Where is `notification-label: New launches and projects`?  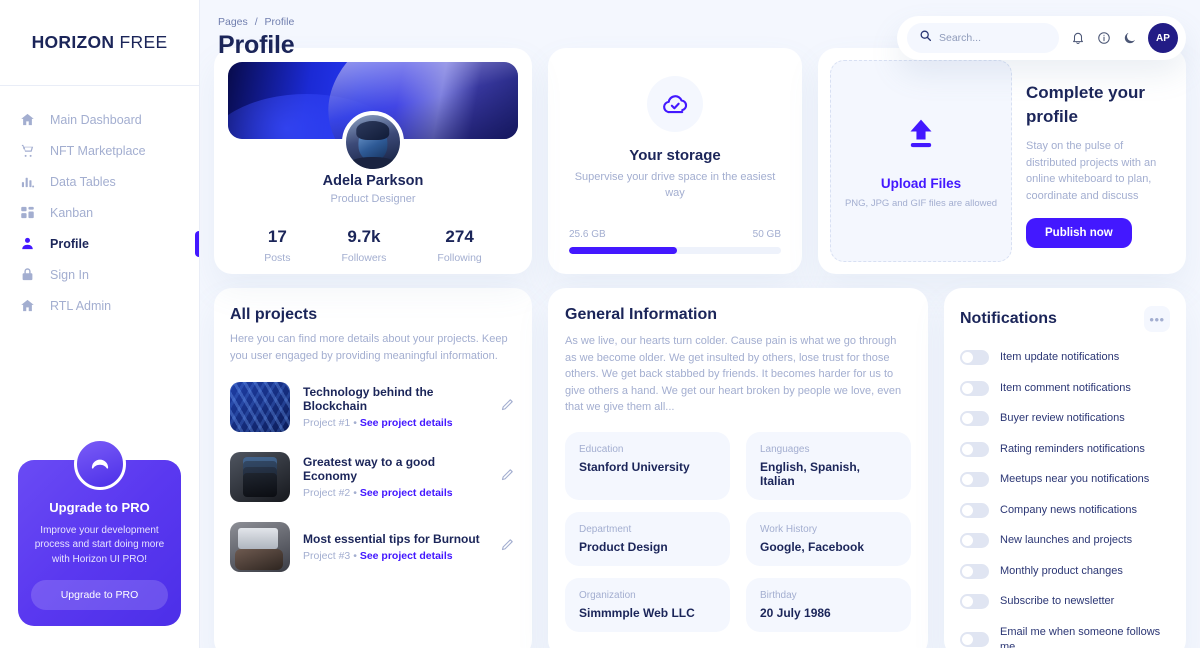 notification-label: New launches and projects is located at coordinates (1066, 540).